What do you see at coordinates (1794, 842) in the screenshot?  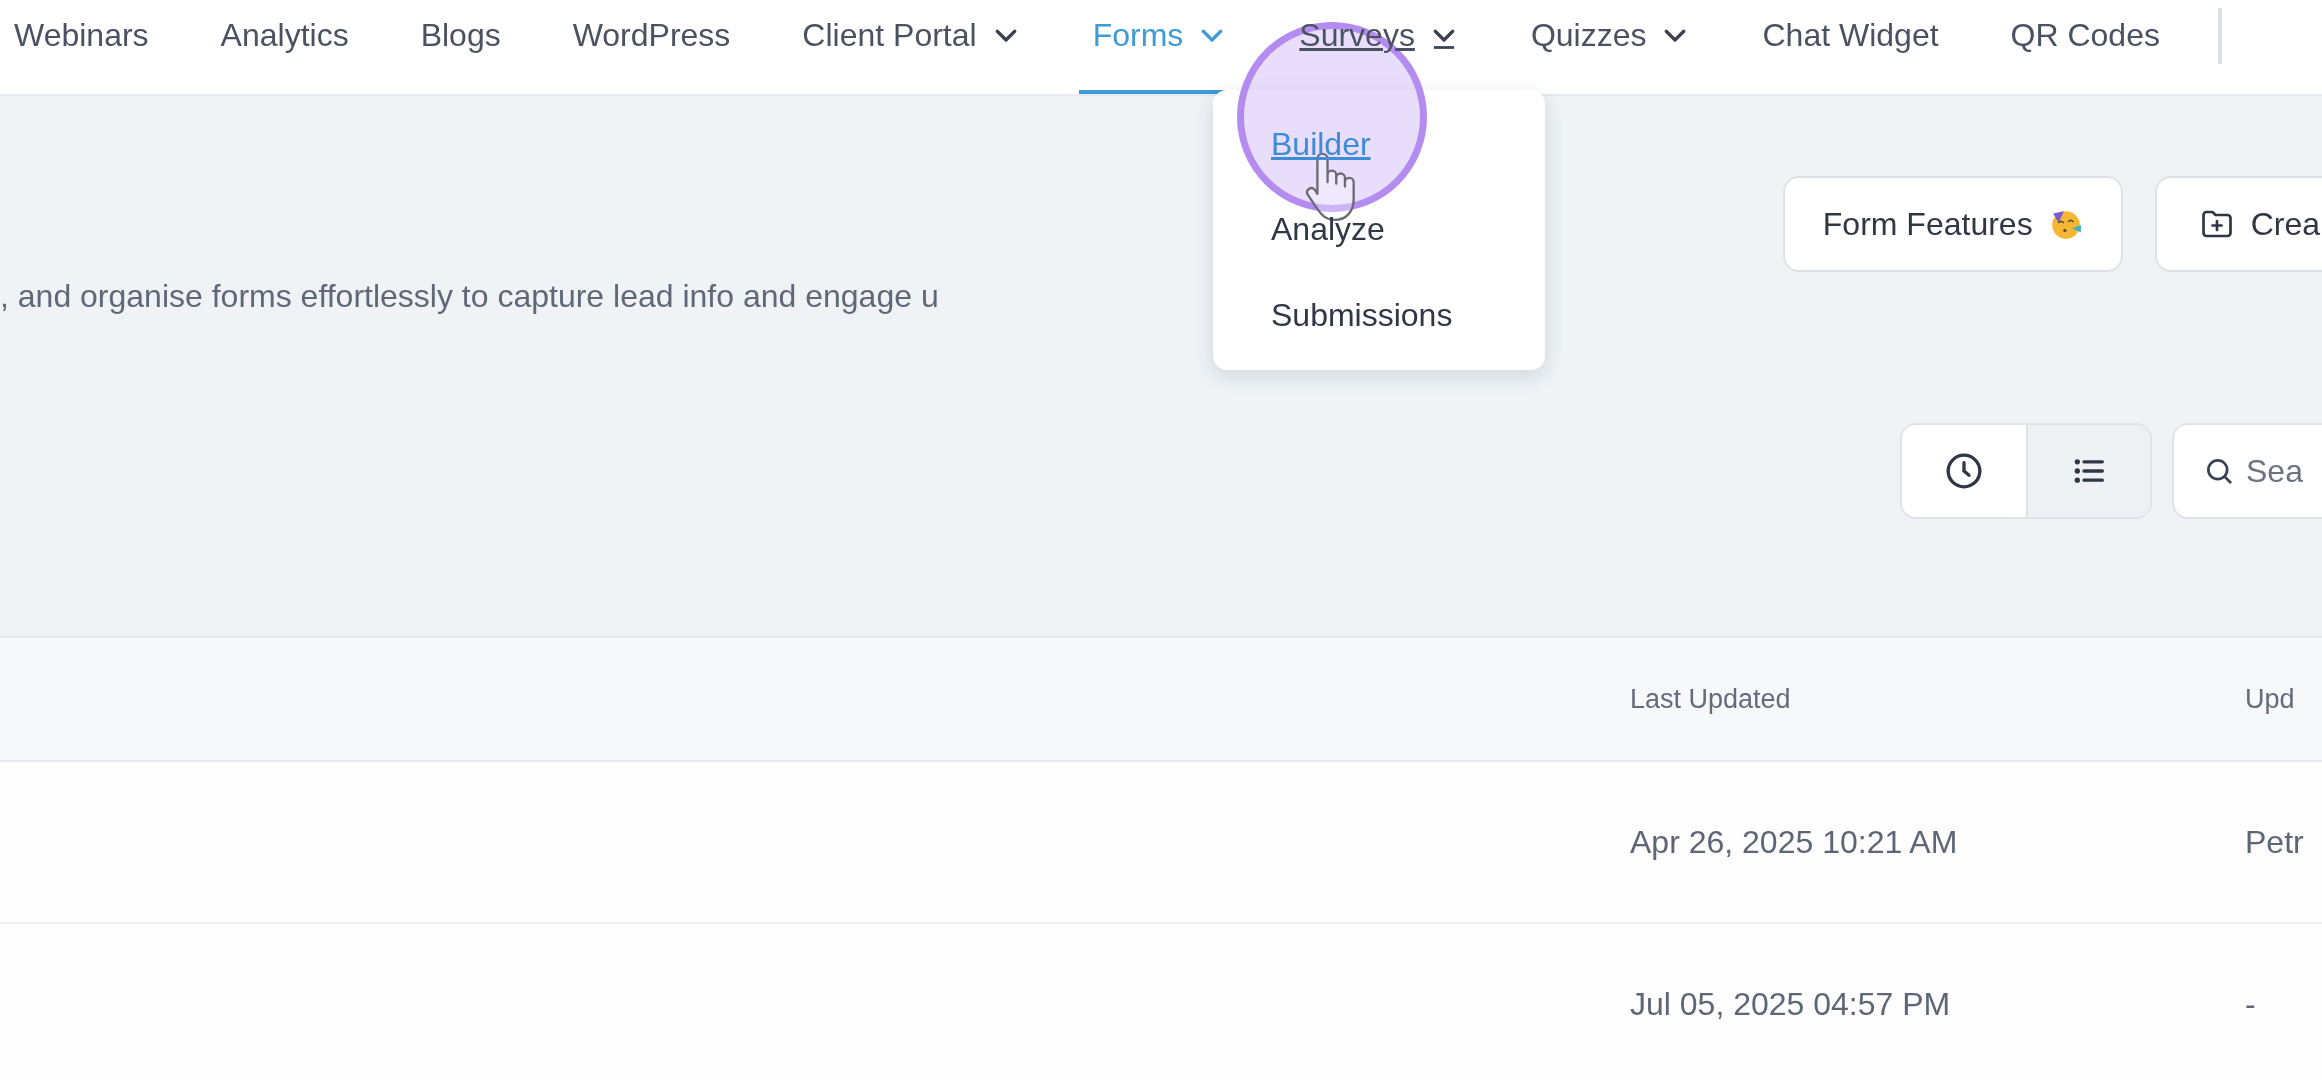 I see `table-cell-text: Apr 26, 2025 10:21 AM` at bounding box center [1794, 842].